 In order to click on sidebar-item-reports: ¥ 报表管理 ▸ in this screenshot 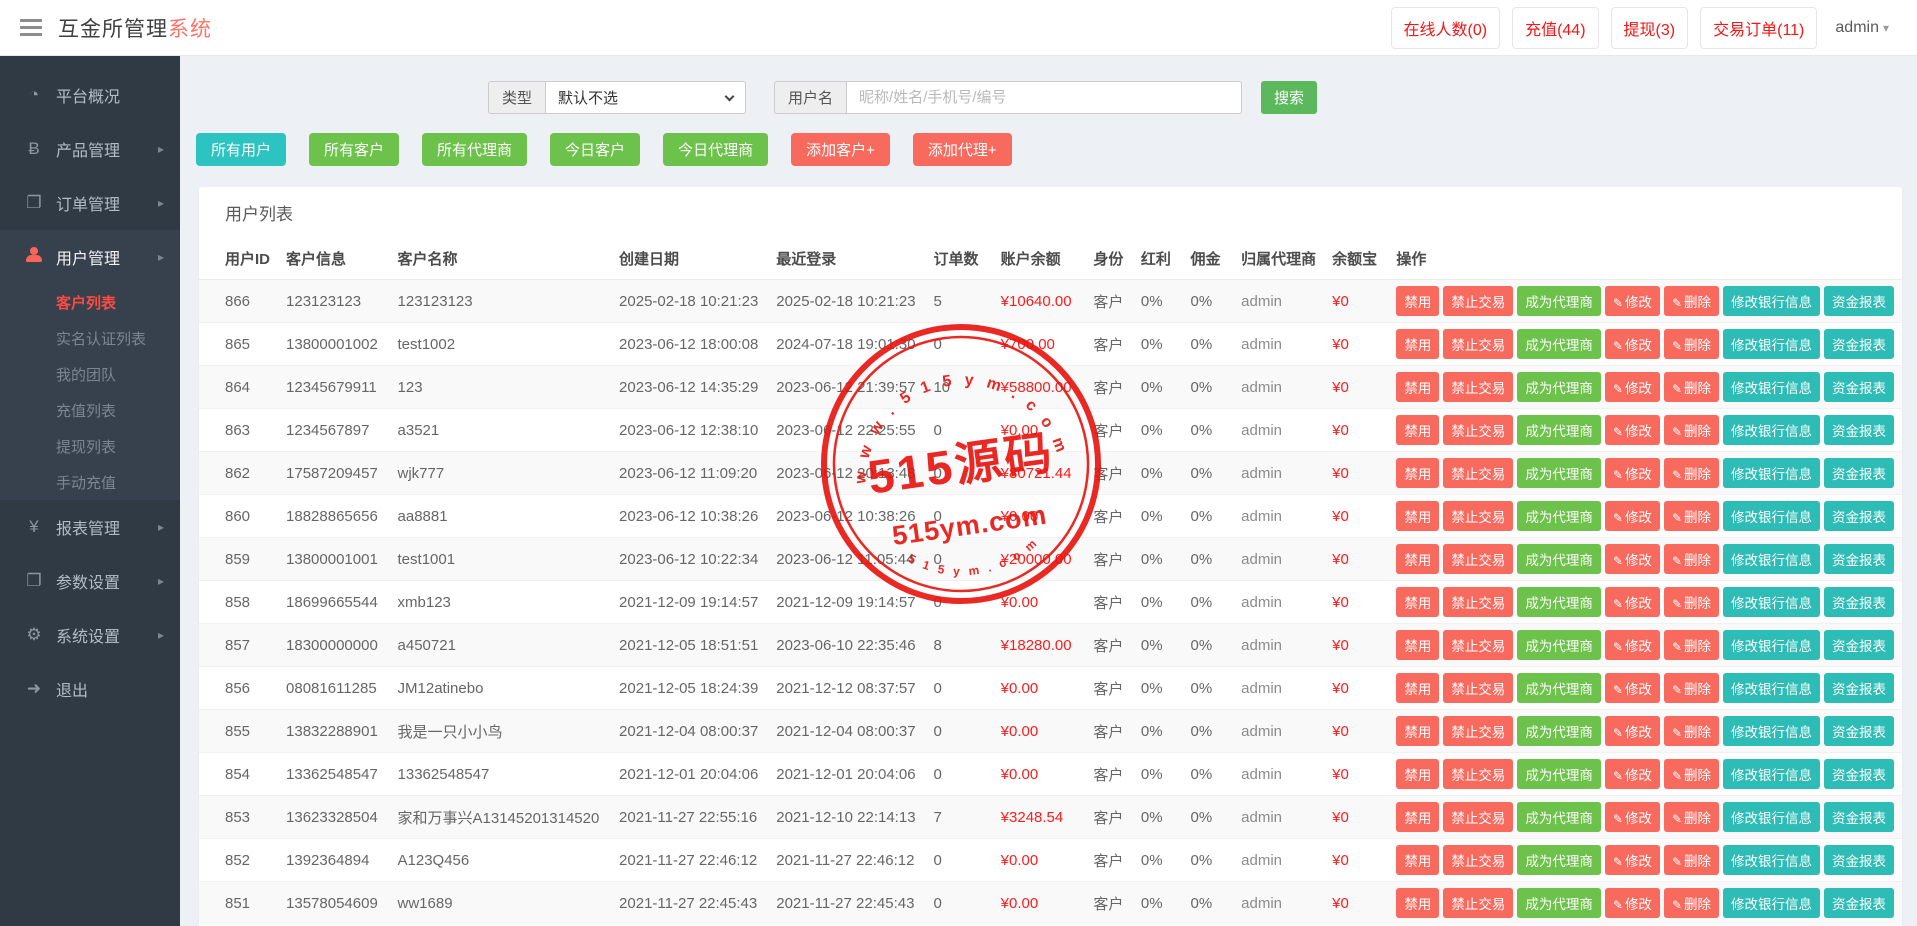, I will do `click(90, 527)`.